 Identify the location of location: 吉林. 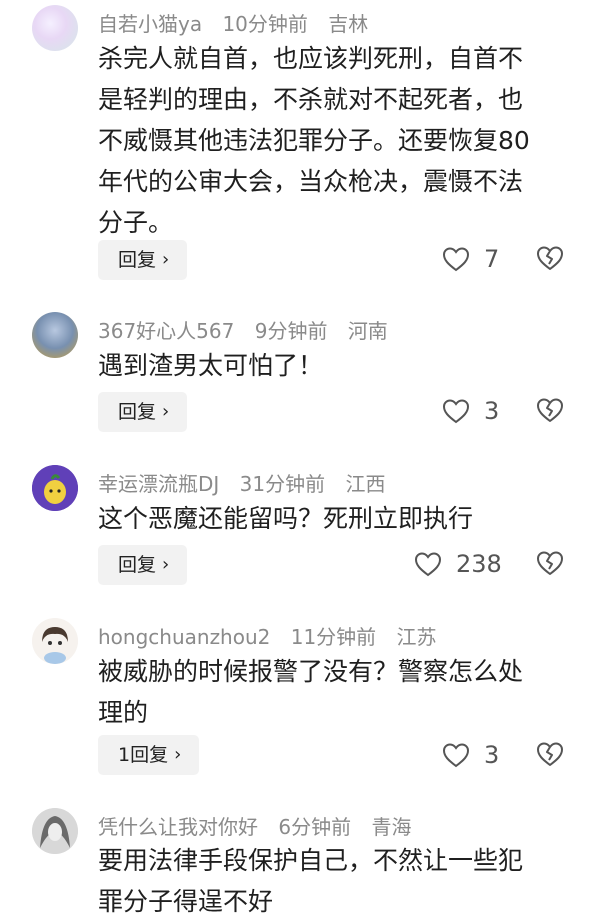
(348, 24).